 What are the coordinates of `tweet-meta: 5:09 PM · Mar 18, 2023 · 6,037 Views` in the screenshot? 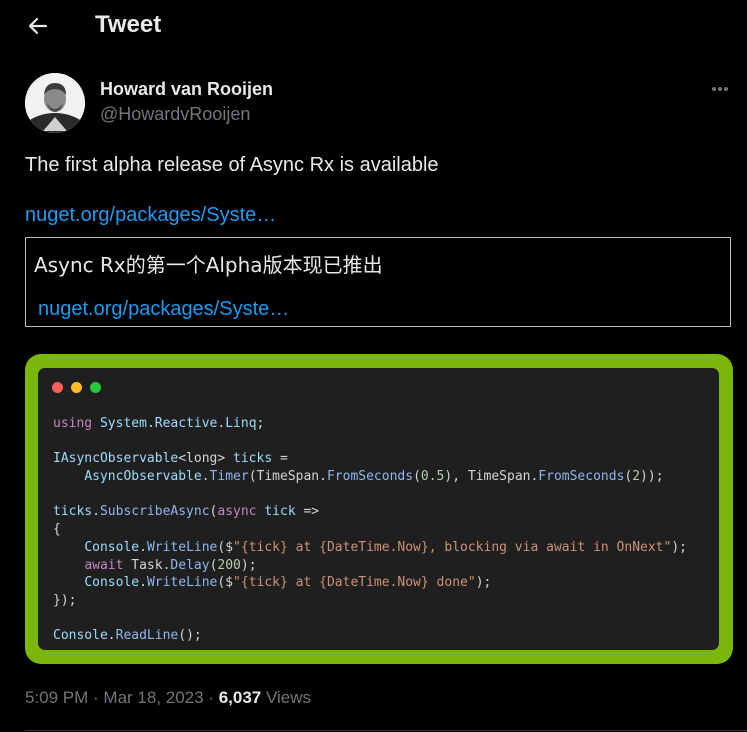 It's located at (168, 698).